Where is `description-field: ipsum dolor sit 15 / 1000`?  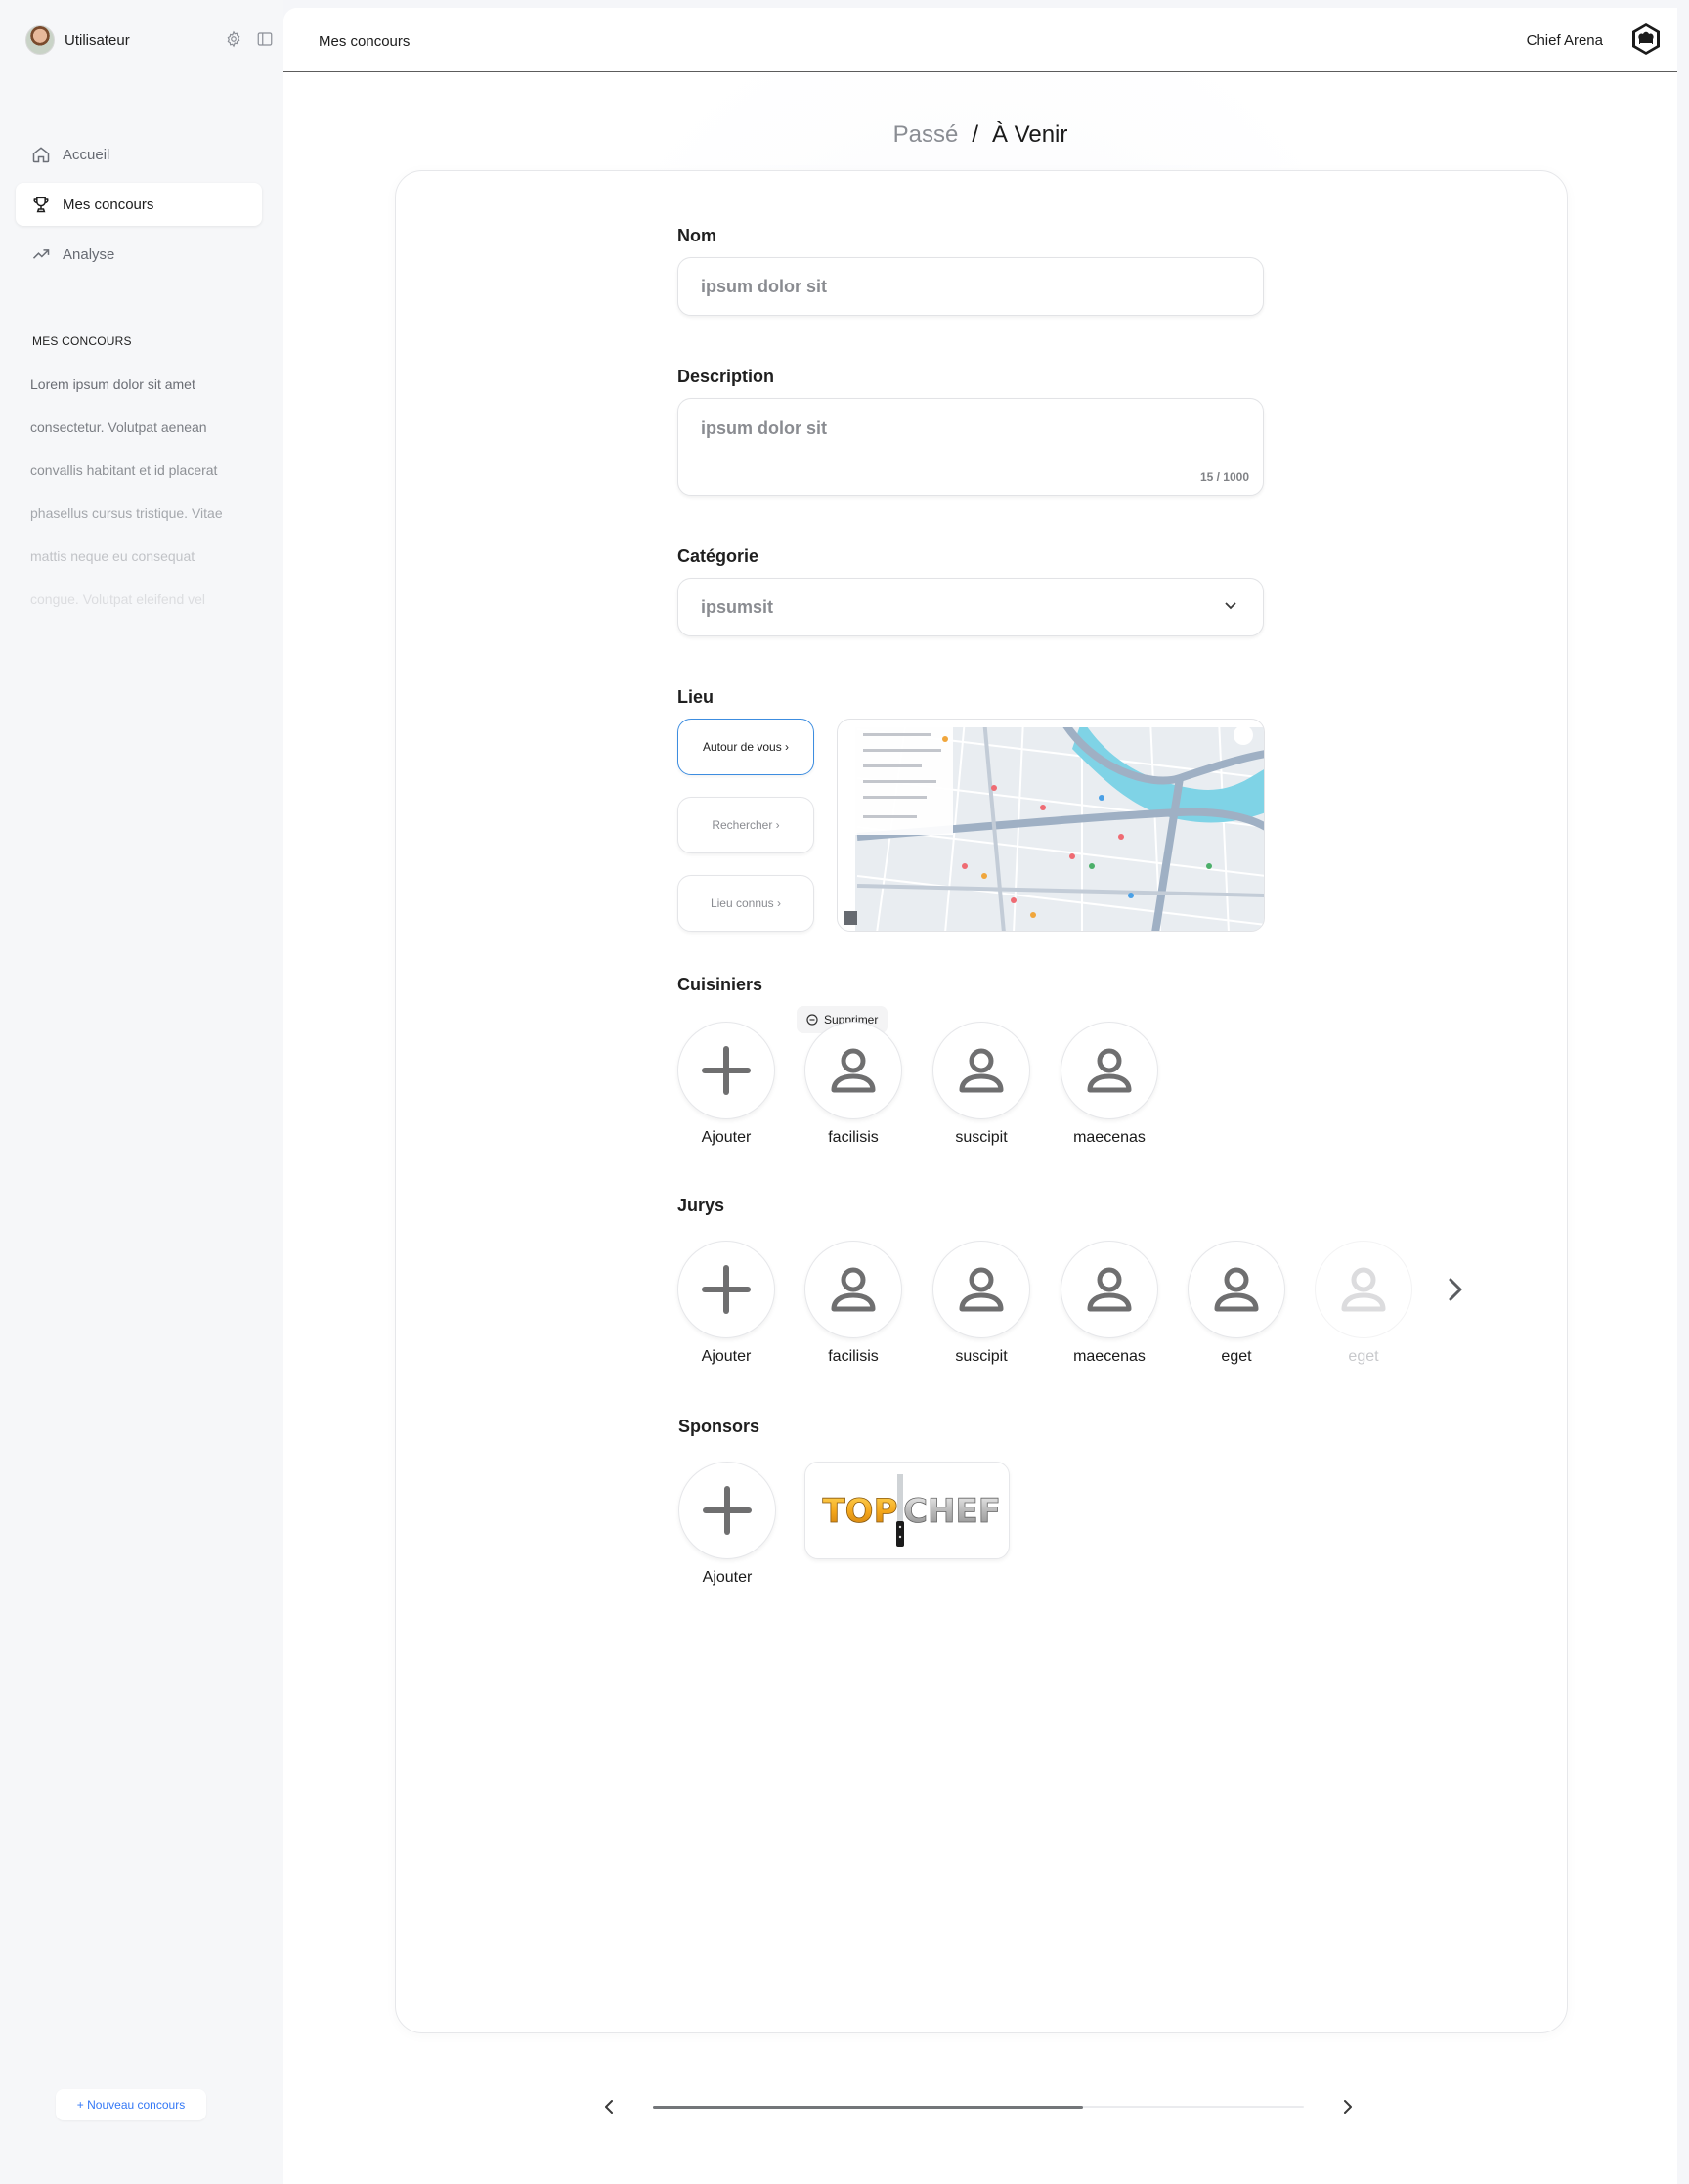 description-field: ipsum dolor sit 15 / 1000 is located at coordinates (970, 447).